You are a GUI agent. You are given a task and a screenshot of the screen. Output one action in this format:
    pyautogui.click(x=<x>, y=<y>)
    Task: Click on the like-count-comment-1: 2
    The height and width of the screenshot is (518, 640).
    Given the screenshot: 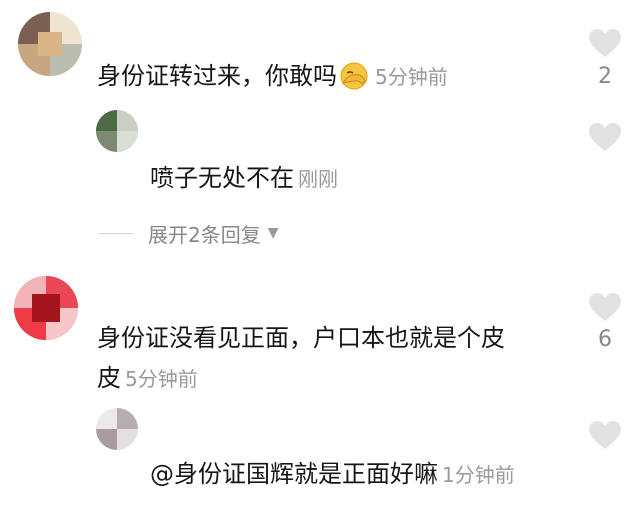 What is the action you would take?
    pyautogui.click(x=605, y=76)
    